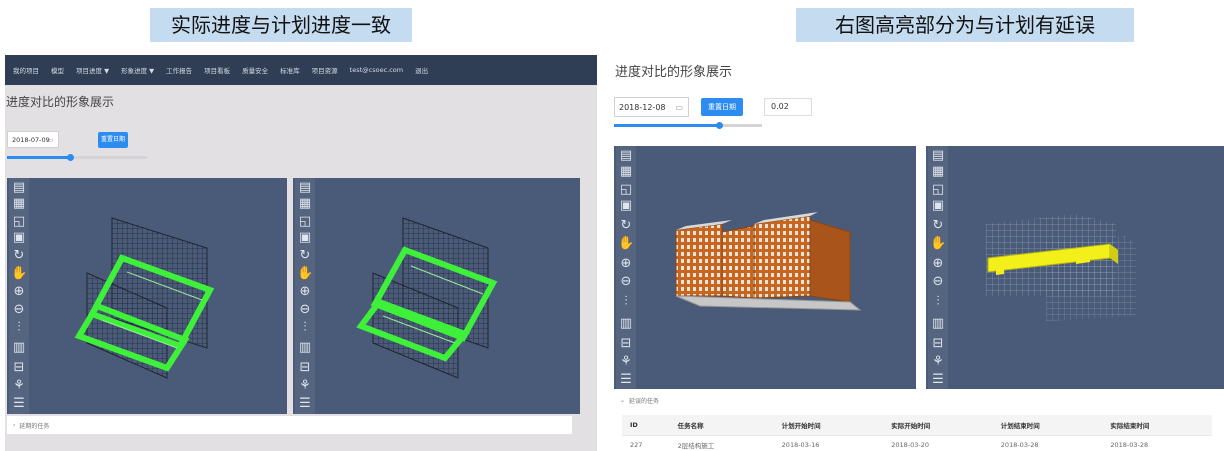 The width and height of the screenshot is (1224, 451). I want to click on building-wireframe-planned, so click(144, 298).